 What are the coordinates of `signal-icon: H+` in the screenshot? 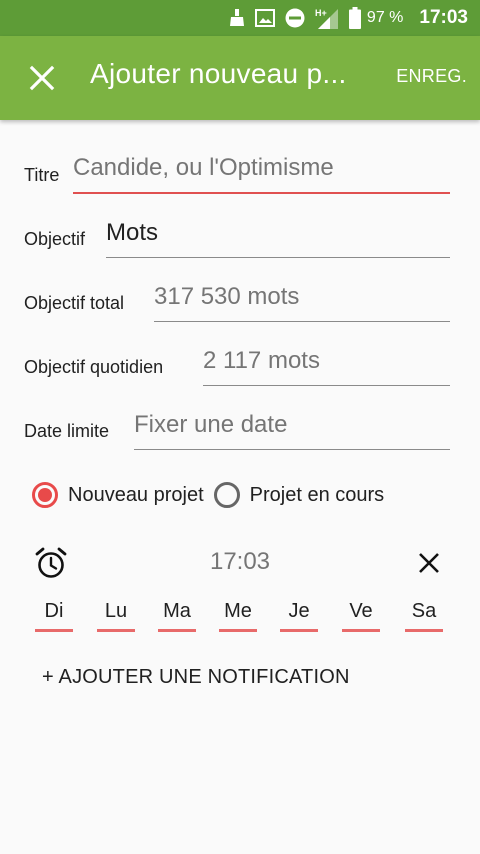 It's located at (327, 18).